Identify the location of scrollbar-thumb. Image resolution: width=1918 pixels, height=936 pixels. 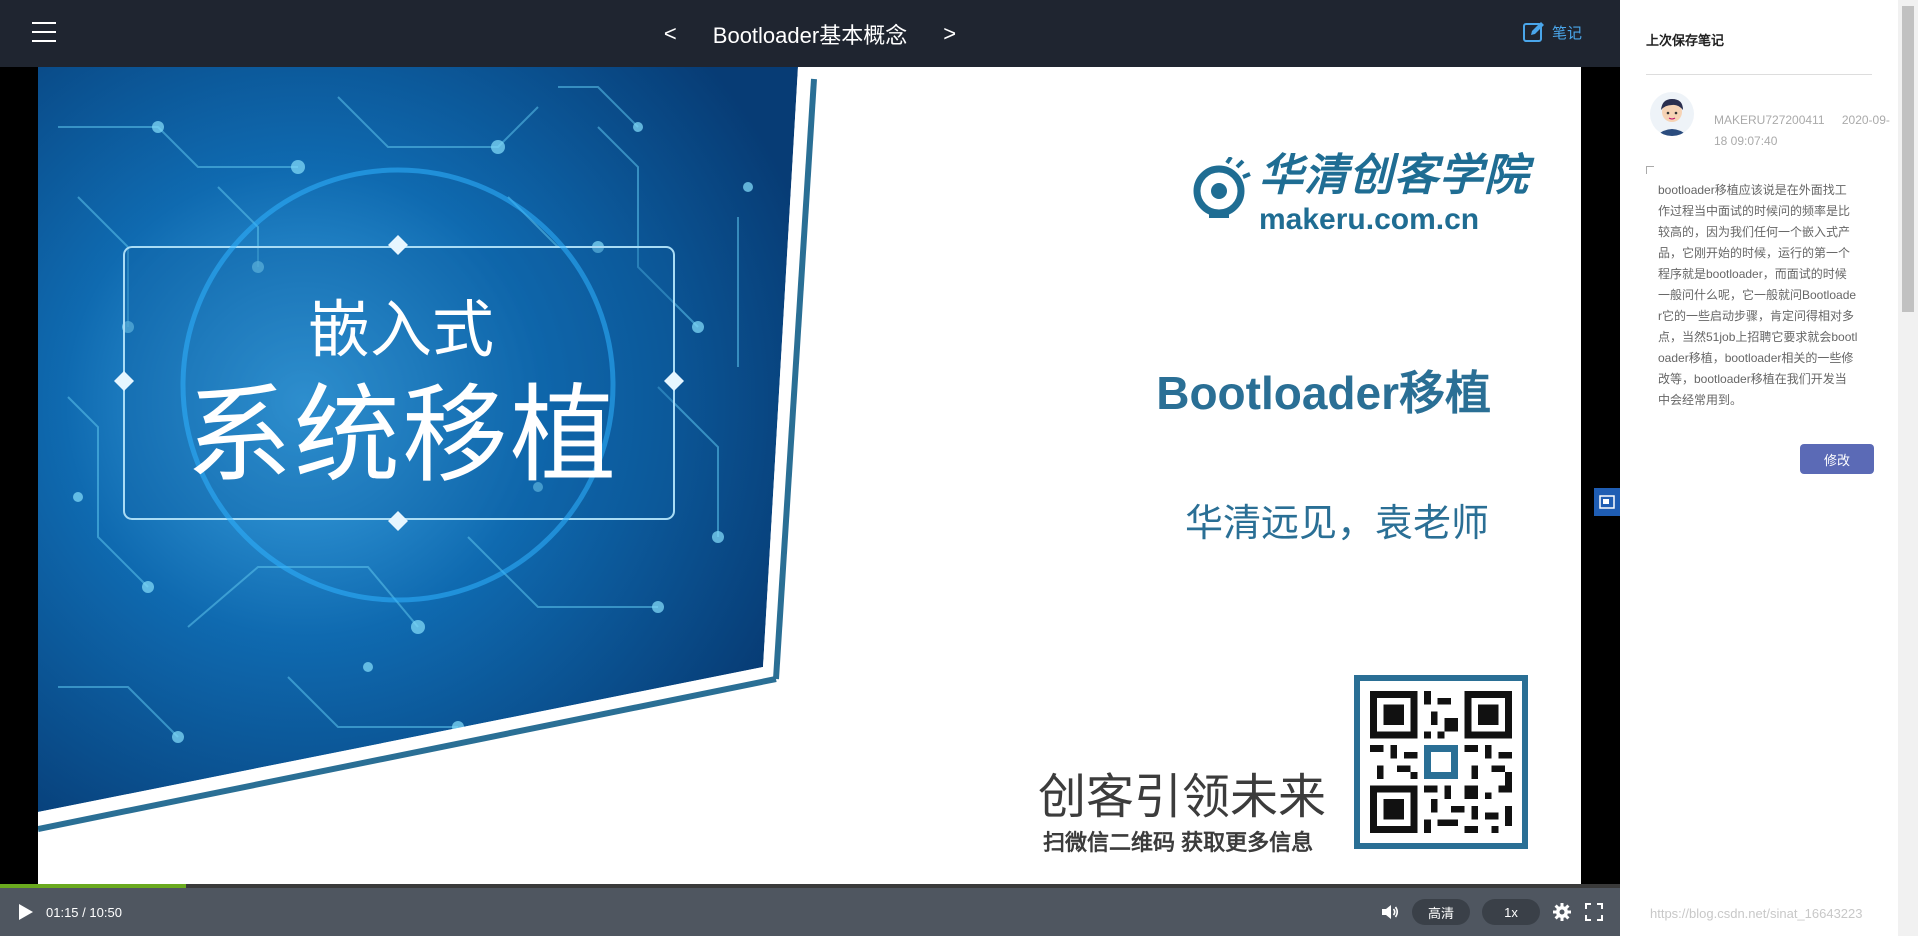
(1908, 159).